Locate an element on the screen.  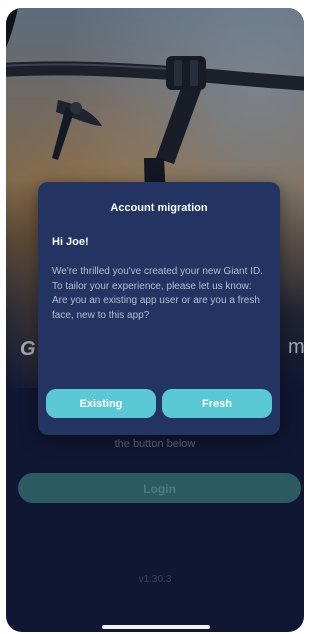
version-label: v1.30.3 is located at coordinates (155, 579).